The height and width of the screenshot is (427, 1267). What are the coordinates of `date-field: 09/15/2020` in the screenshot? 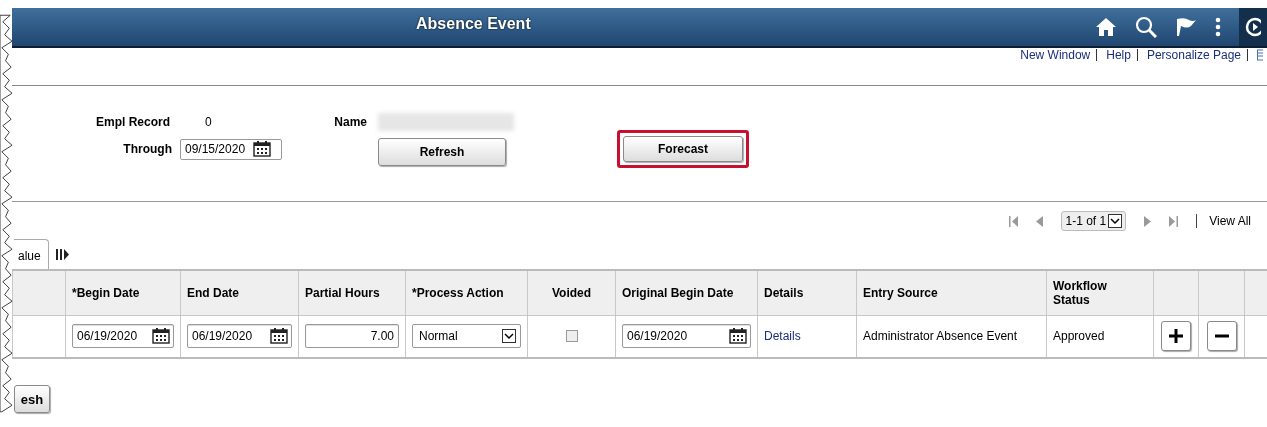 It's located at (231, 149).